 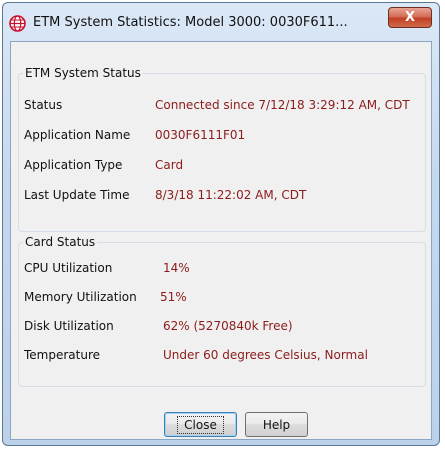 What do you see at coordinates (228, 326) in the screenshot?
I see `disk-utilization-value: 62% (5270840k Free)` at bounding box center [228, 326].